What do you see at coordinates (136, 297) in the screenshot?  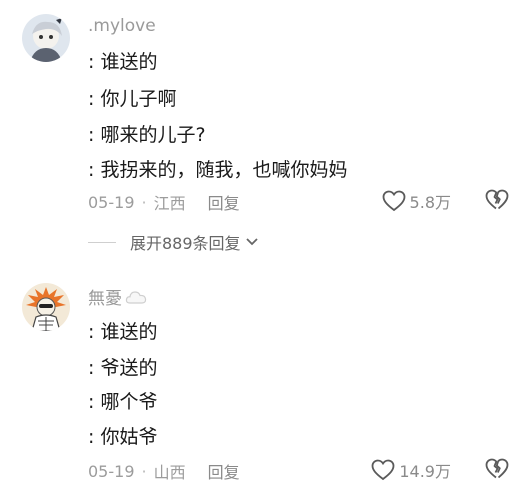 I see `cloud-icon` at bounding box center [136, 297].